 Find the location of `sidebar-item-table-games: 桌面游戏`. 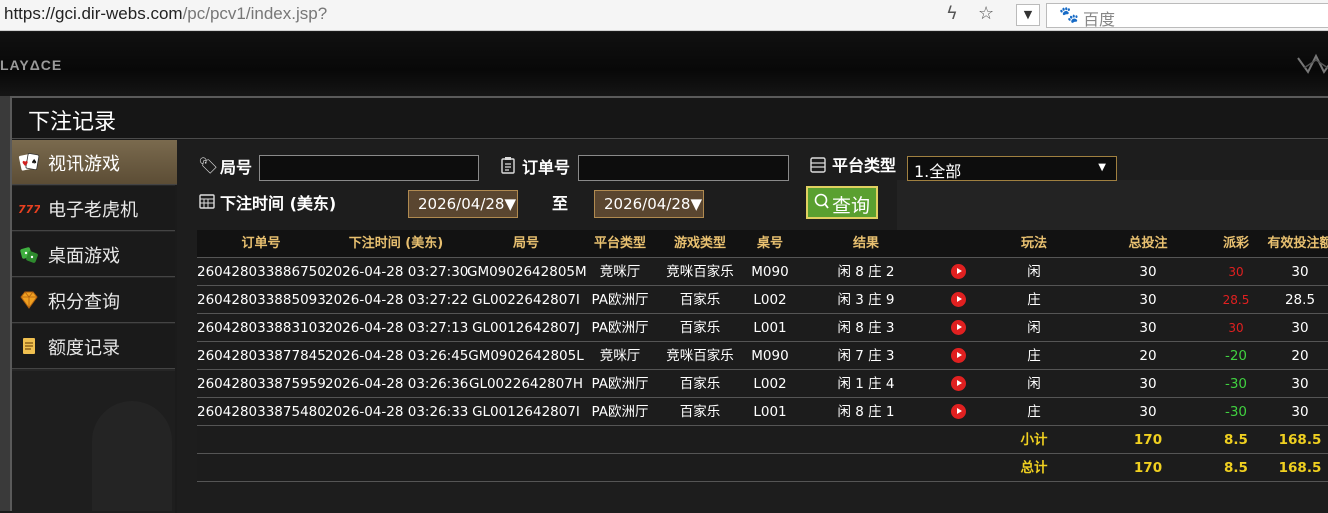

sidebar-item-table-games: 桌面游戏 is located at coordinates (93, 254).